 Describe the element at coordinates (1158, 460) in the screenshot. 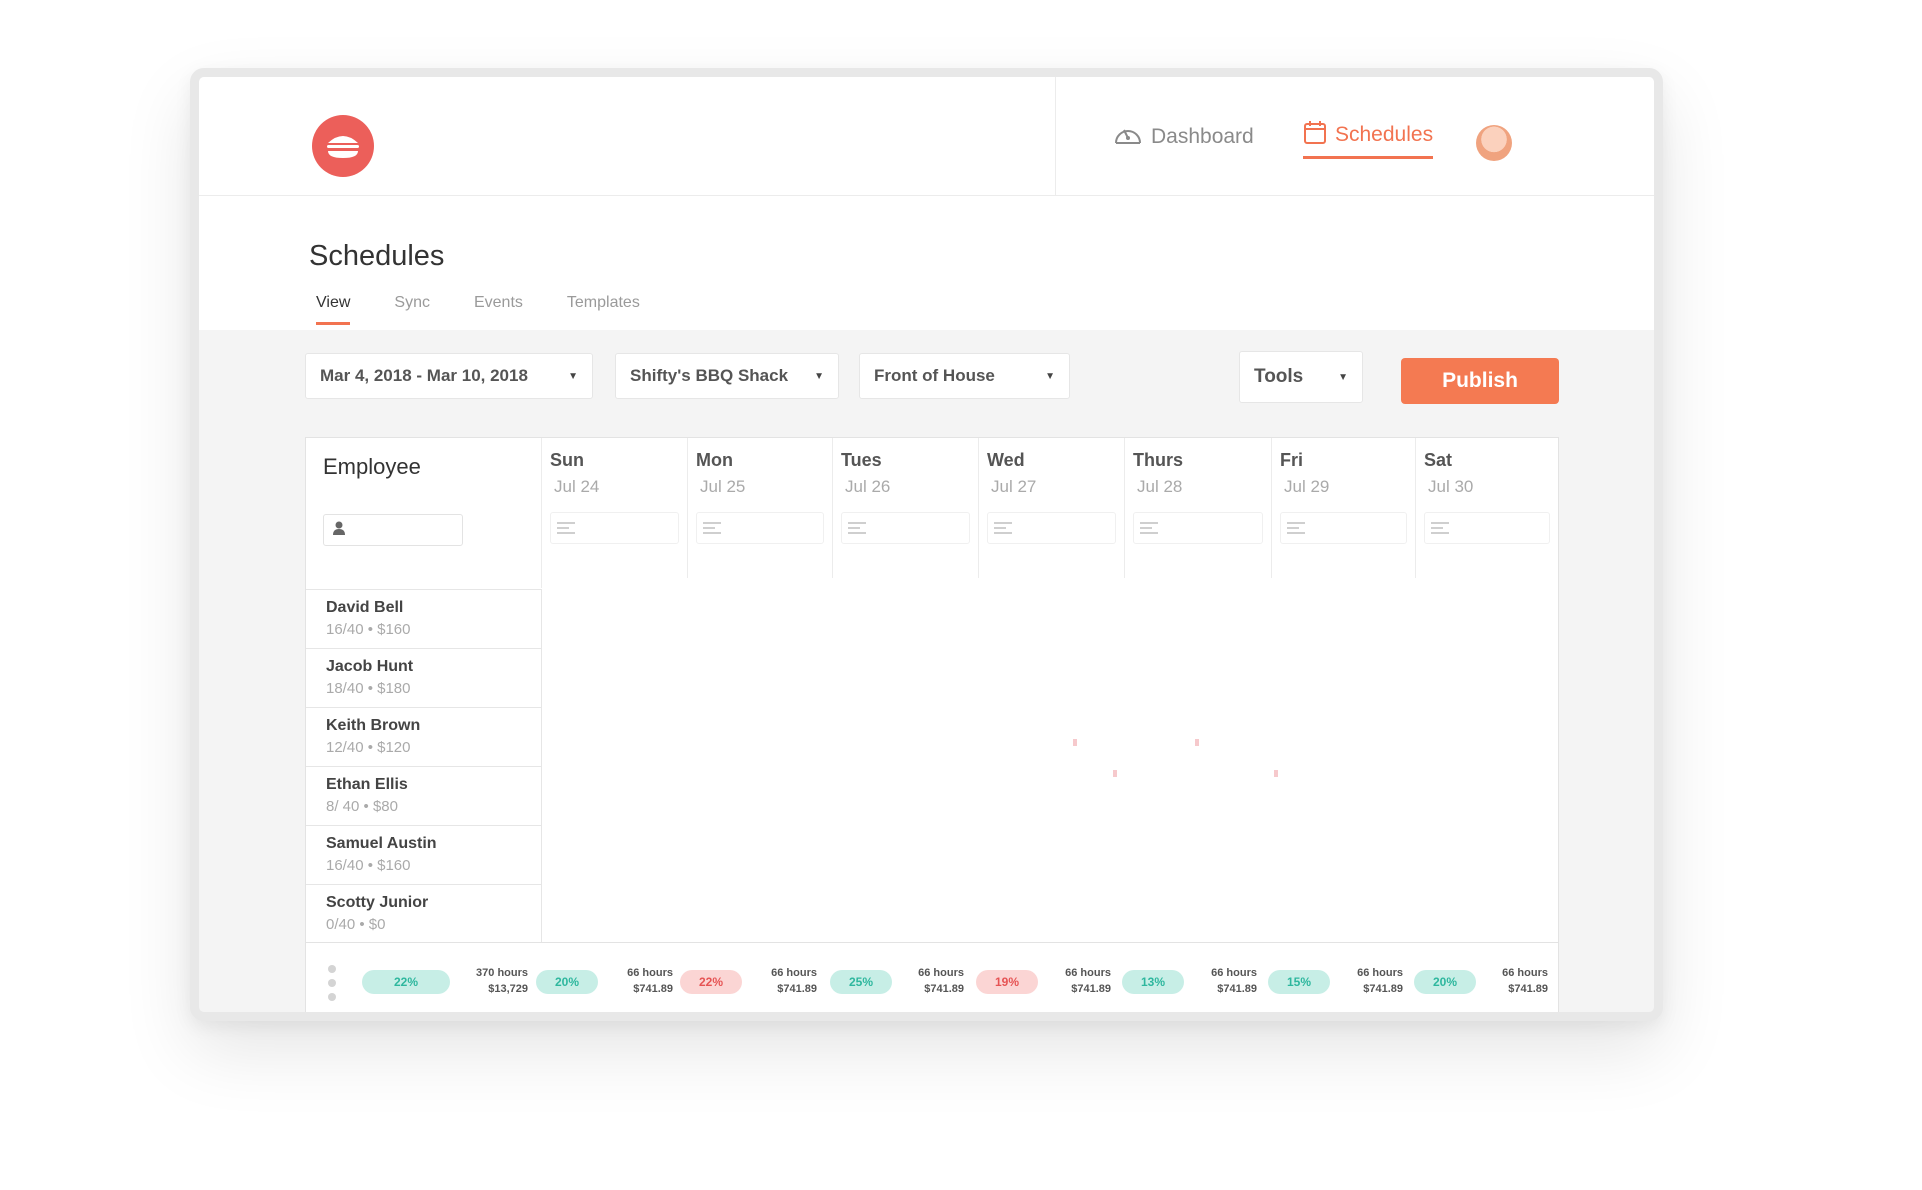

I see `day-name: Thurs` at that location.